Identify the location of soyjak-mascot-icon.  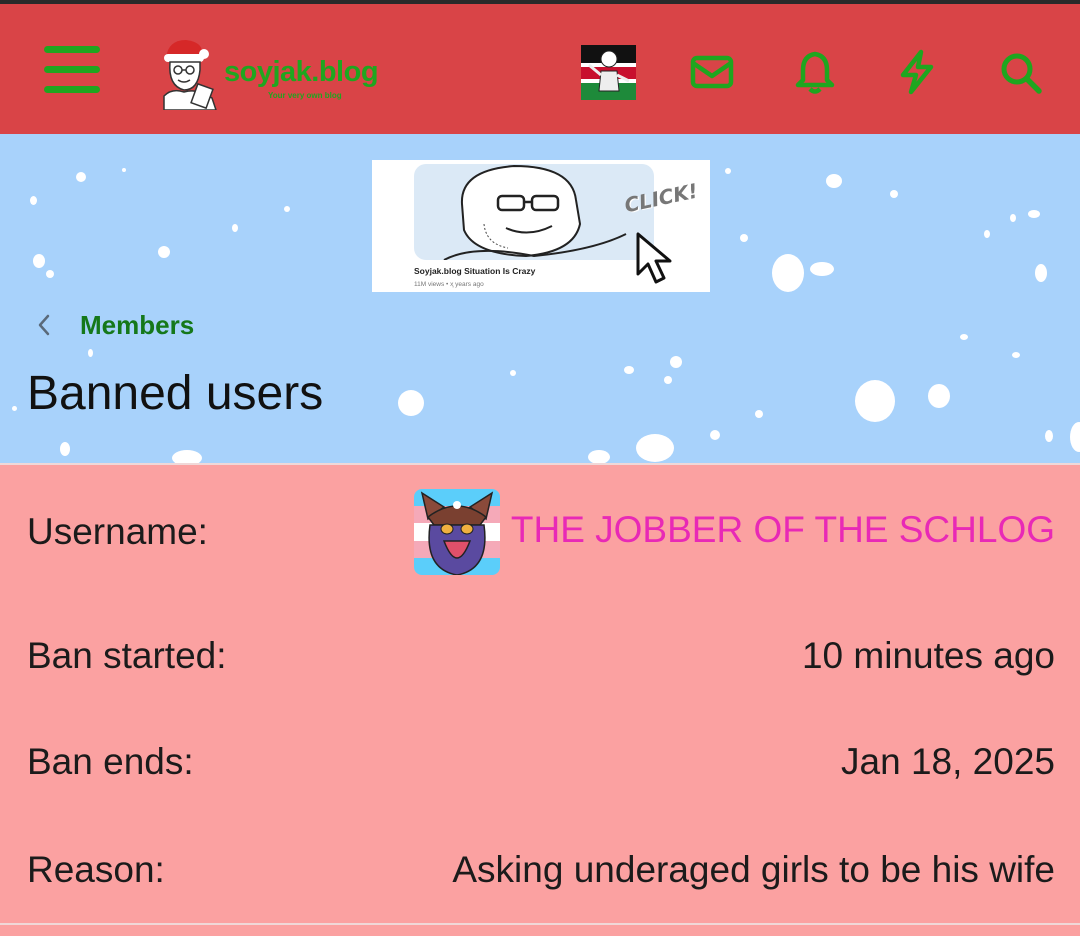
(190, 75).